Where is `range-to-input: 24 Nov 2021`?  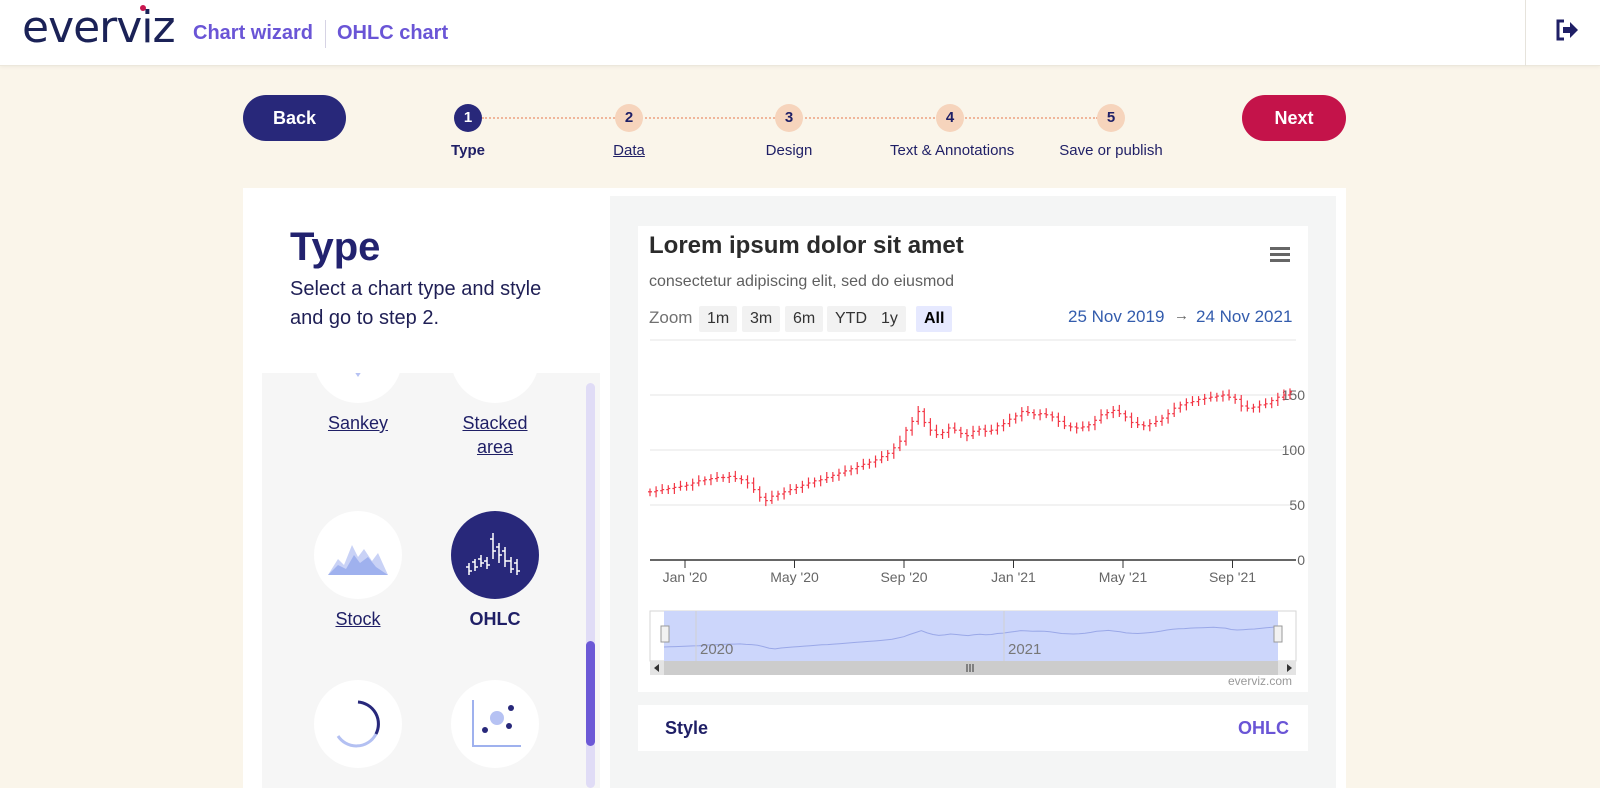
range-to-input: 24 Nov 2021 is located at coordinates (1244, 317).